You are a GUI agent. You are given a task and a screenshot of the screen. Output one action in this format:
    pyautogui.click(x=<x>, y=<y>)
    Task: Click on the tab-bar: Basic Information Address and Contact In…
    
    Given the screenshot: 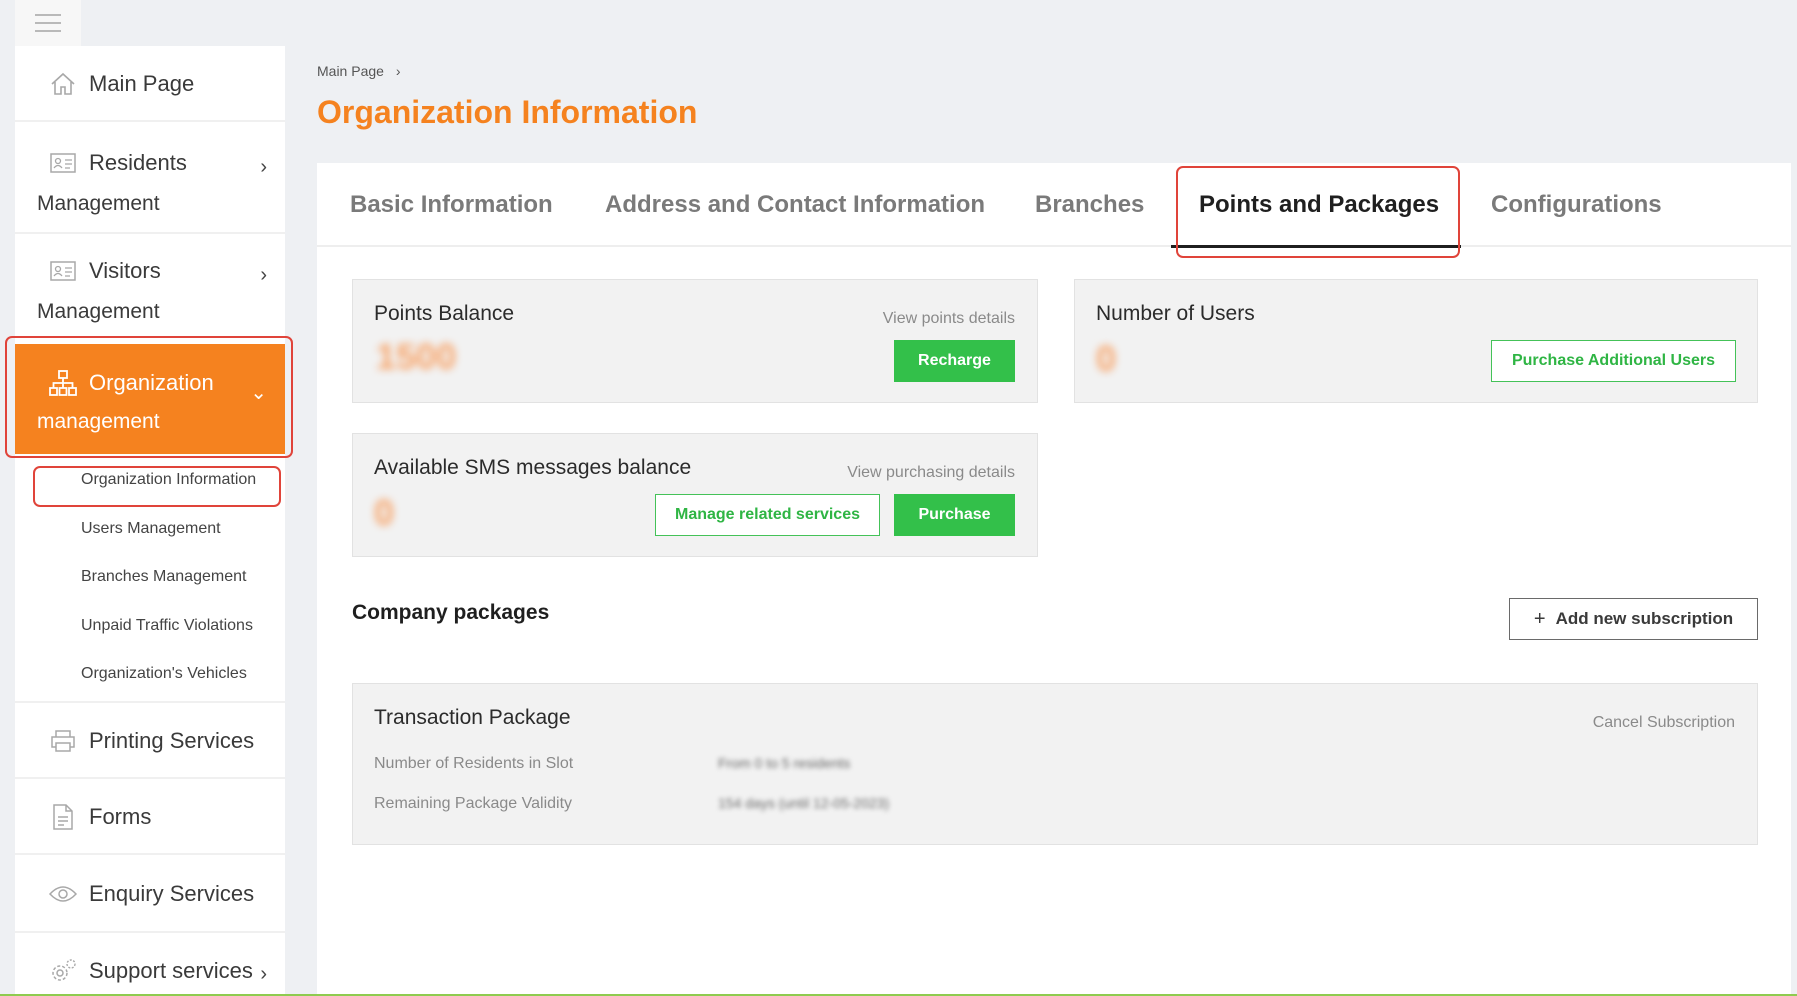 What is the action you would take?
    pyautogui.click(x=1054, y=205)
    